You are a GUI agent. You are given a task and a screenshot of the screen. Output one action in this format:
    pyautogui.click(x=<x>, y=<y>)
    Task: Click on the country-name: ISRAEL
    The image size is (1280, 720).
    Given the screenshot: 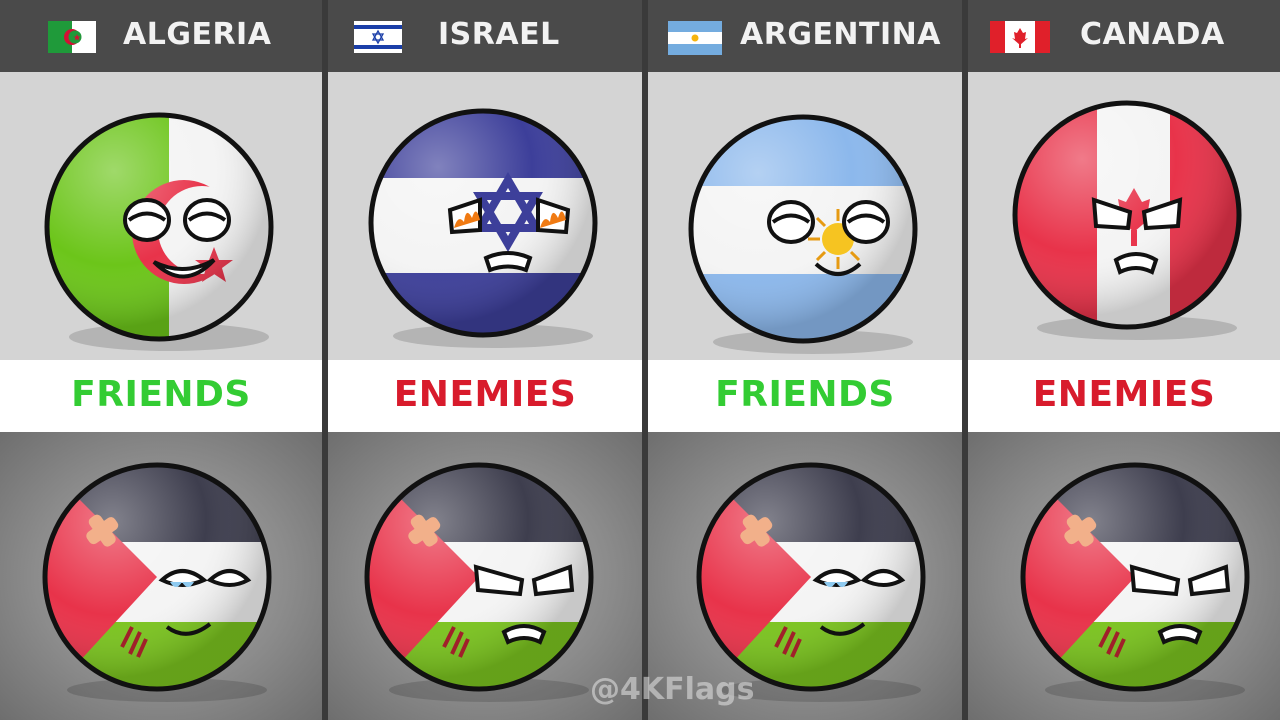 What is the action you would take?
    pyautogui.click(x=499, y=34)
    